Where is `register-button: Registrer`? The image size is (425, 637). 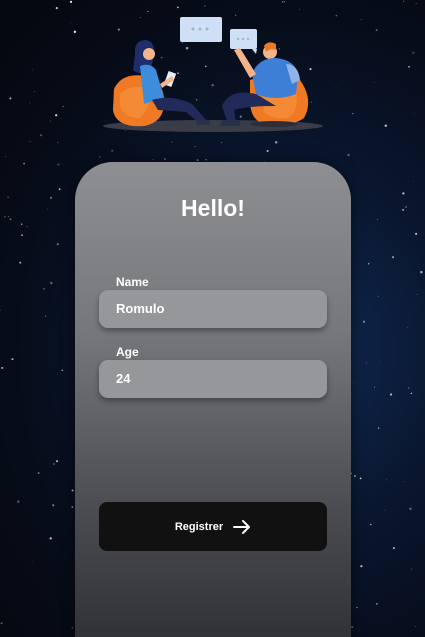 register-button: Registrer is located at coordinates (213, 526).